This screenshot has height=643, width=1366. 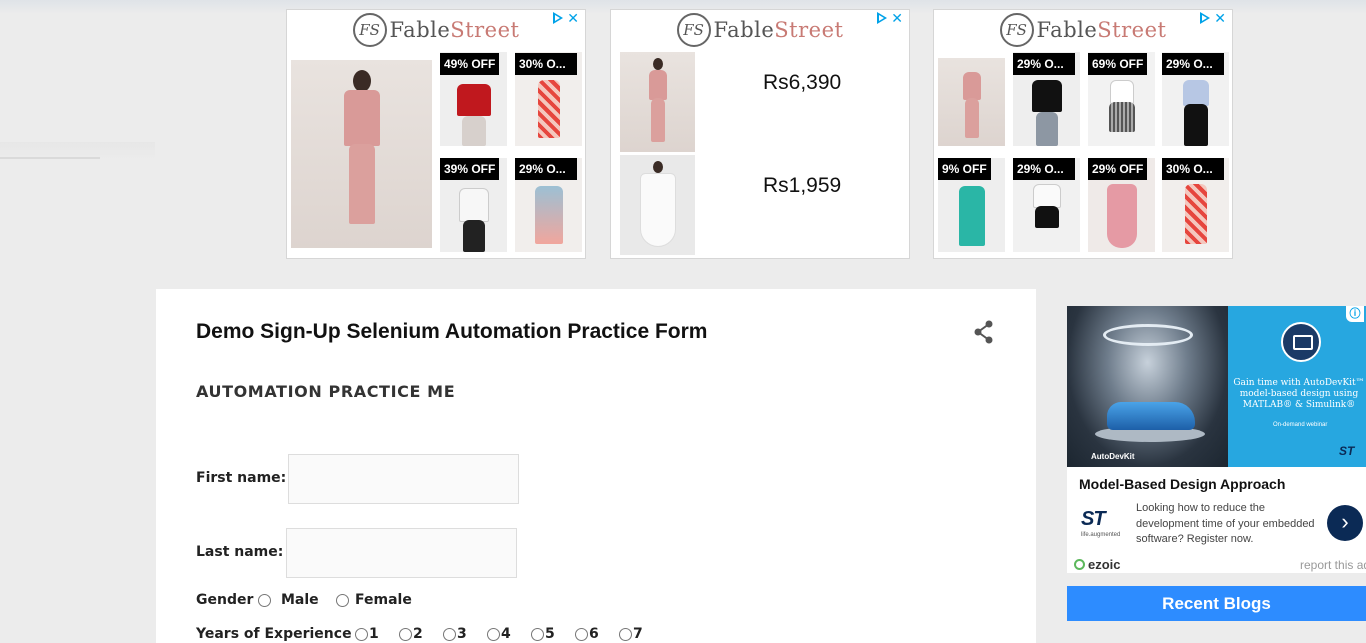 What do you see at coordinates (1301, 342) in the screenshot?
I see `monitor-icon` at bounding box center [1301, 342].